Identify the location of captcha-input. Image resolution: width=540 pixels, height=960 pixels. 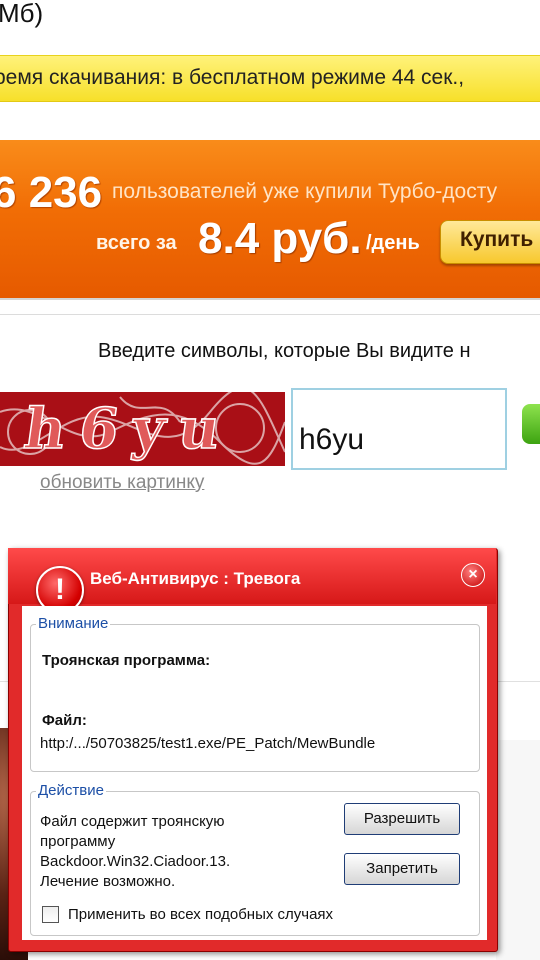
(399, 429).